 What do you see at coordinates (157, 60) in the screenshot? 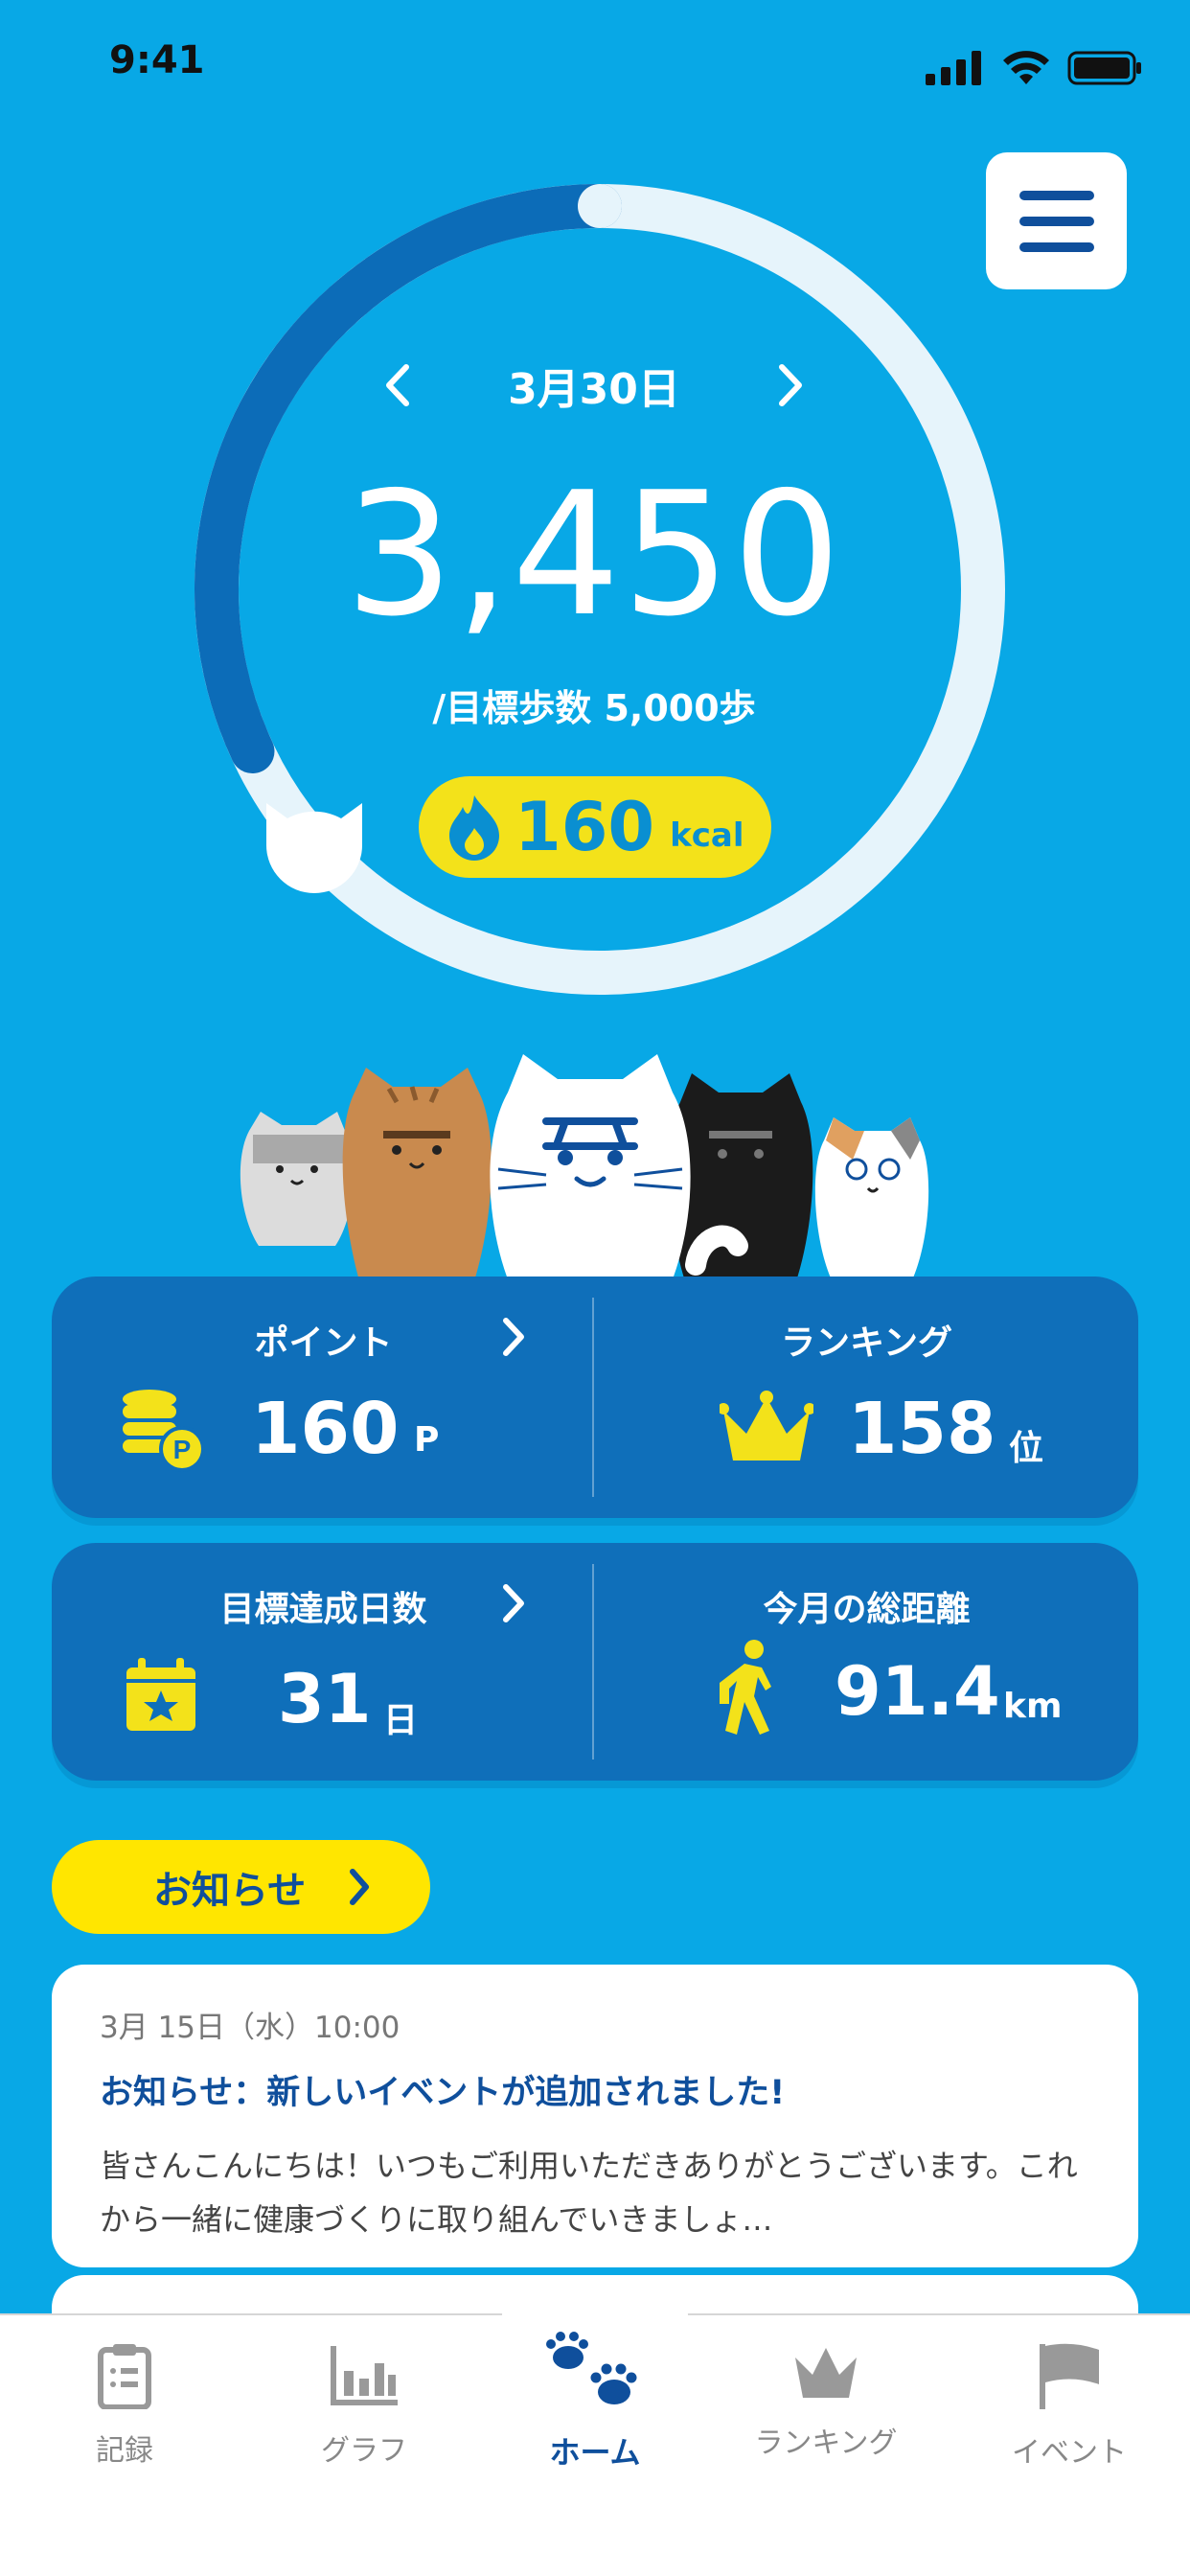
I see `status-time: 9:41` at bounding box center [157, 60].